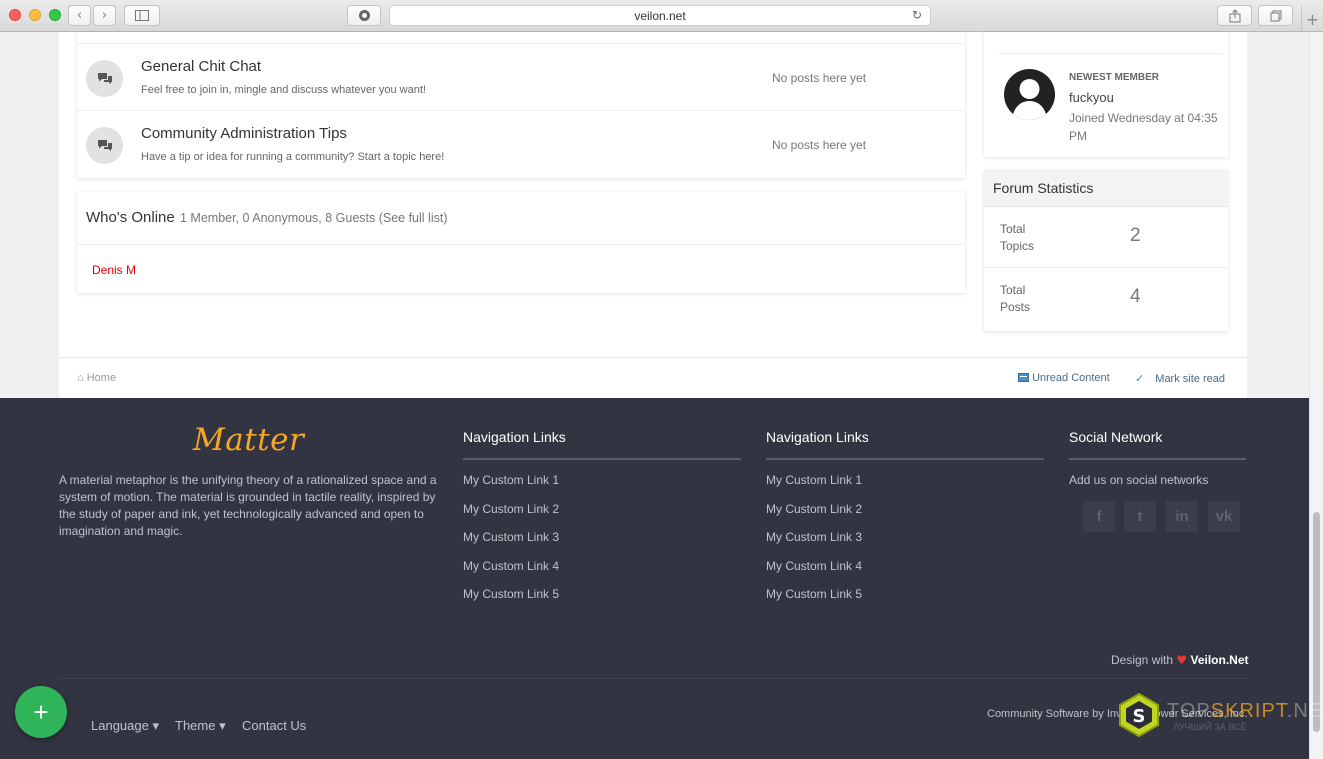 The height and width of the screenshot is (759, 1323). What do you see at coordinates (274, 725) in the screenshot?
I see `contact-us-link: Contact Us` at bounding box center [274, 725].